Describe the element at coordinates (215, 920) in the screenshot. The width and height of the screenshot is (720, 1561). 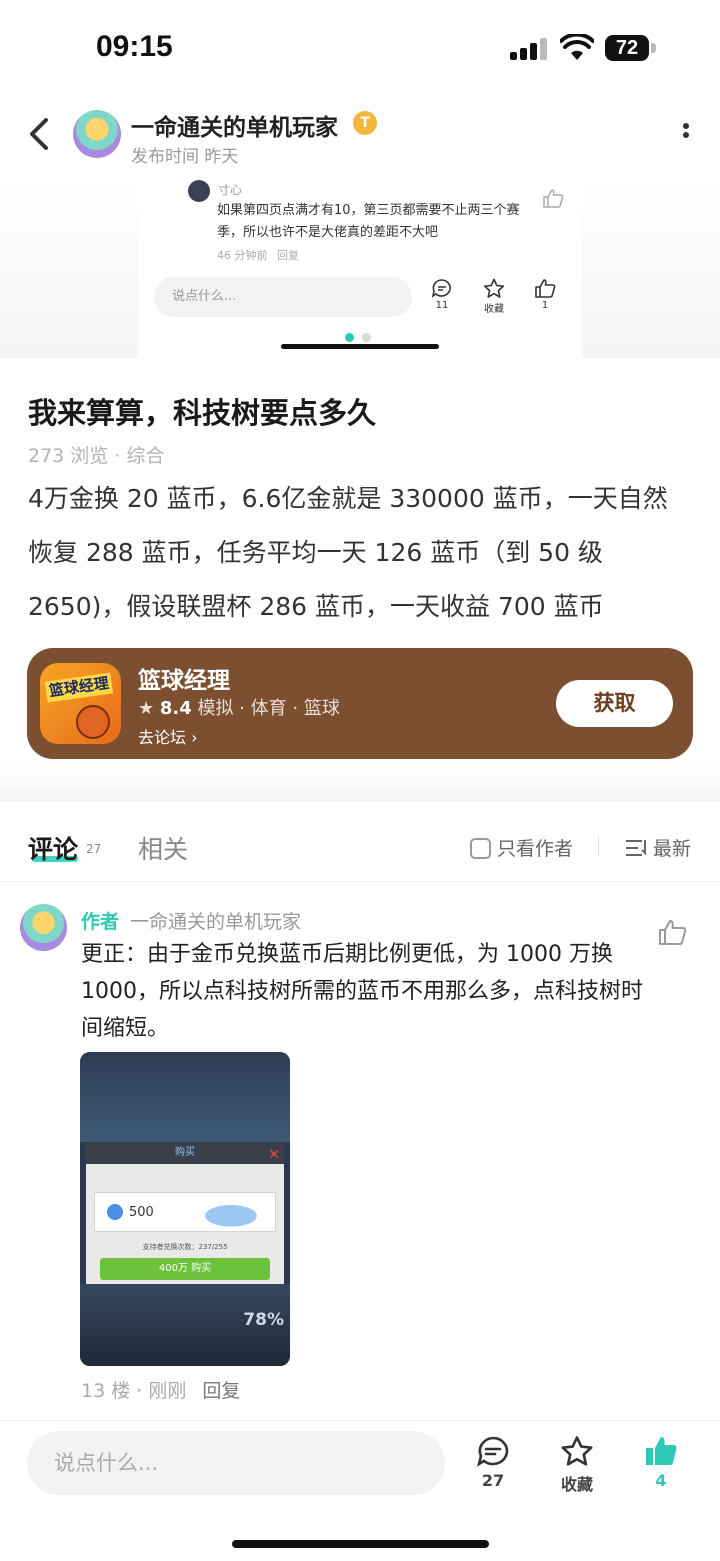
I see `comment-author-name: 一命通关的单机玩家` at that location.